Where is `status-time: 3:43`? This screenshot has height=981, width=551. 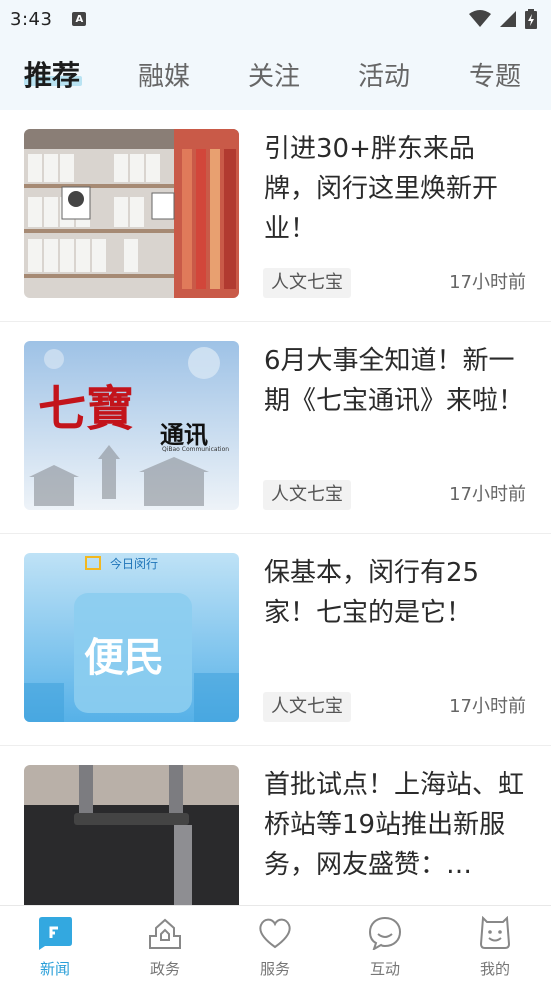 status-time: 3:43 is located at coordinates (31, 19).